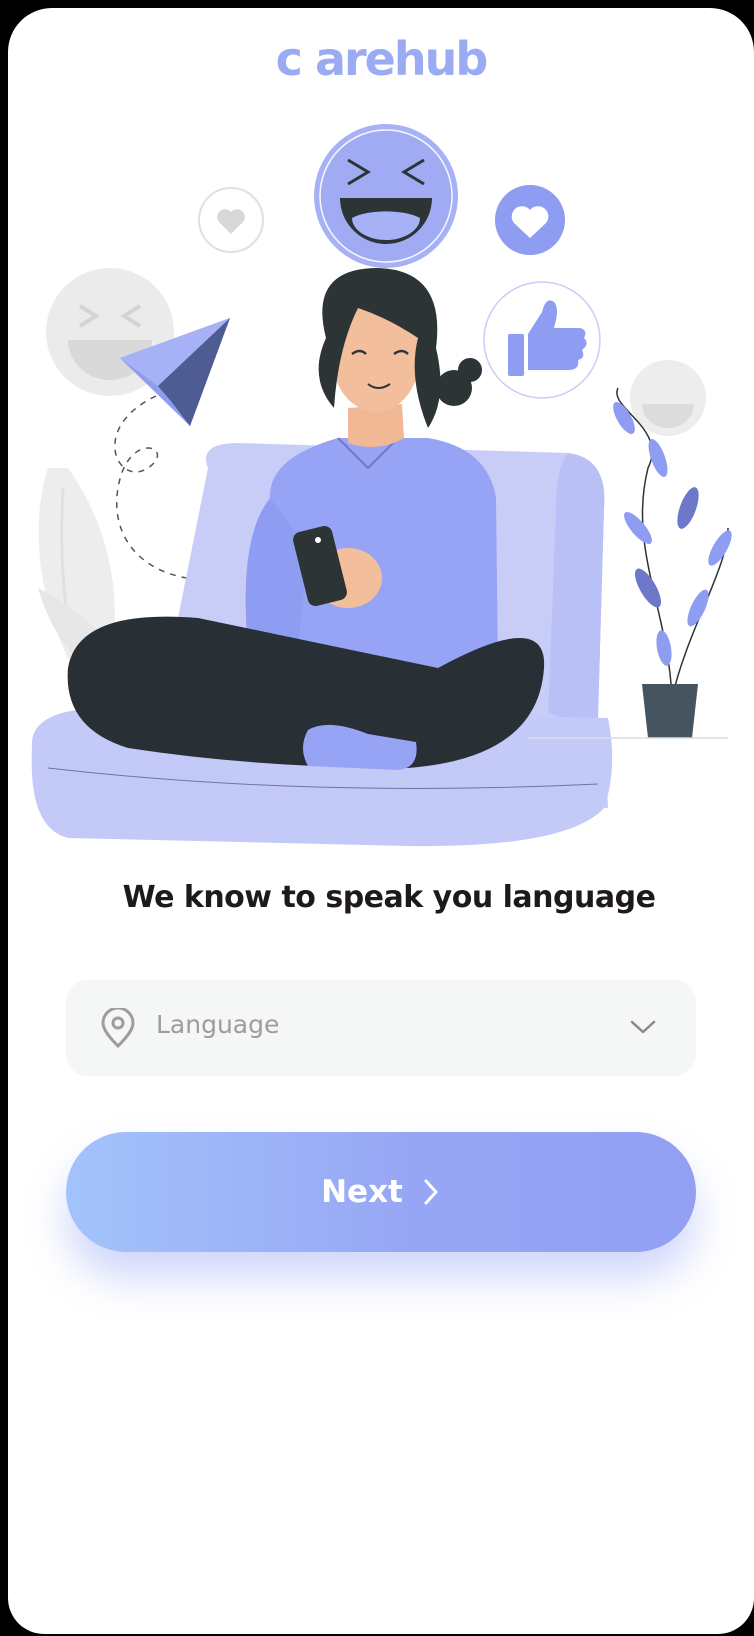 The height and width of the screenshot is (1636, 754). Describe the element at coordinates (668, 398) in the screenshot. I see `grey-emoji-right-icon` at that location.